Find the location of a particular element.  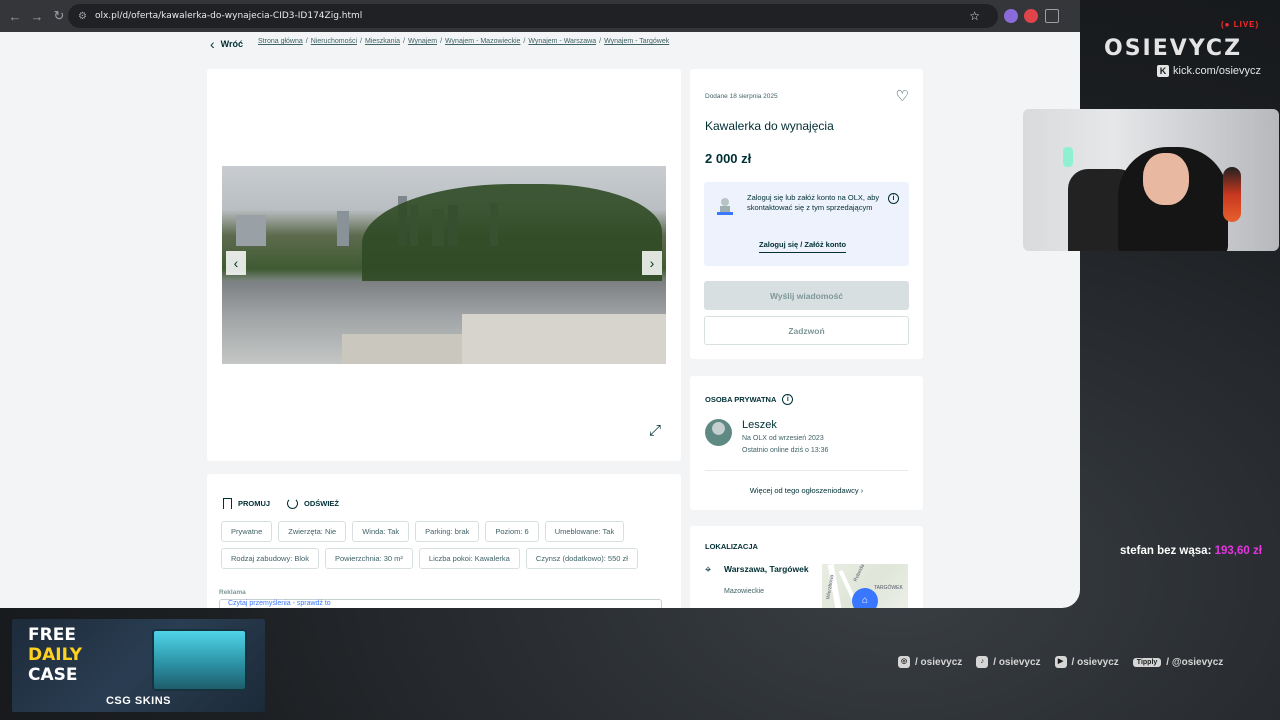

instagram-icon: ◎ is located at coordinates (904, 662).